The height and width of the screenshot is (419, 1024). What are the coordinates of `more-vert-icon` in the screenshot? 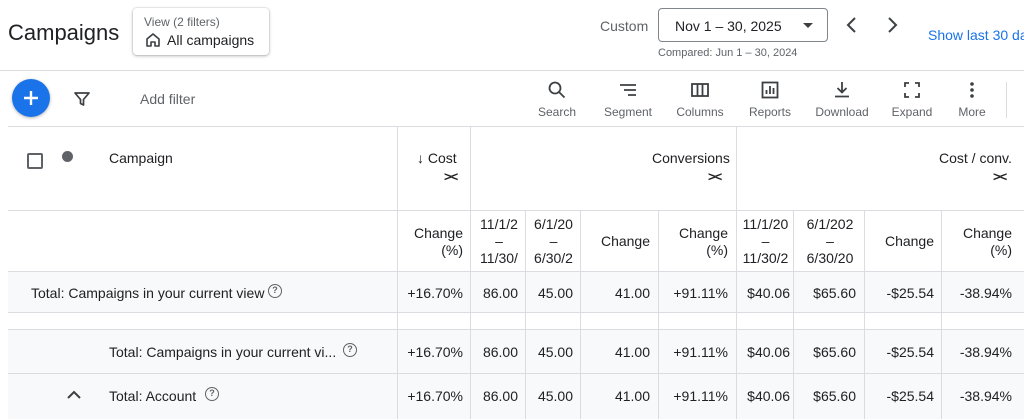 It's located at (972, 90).